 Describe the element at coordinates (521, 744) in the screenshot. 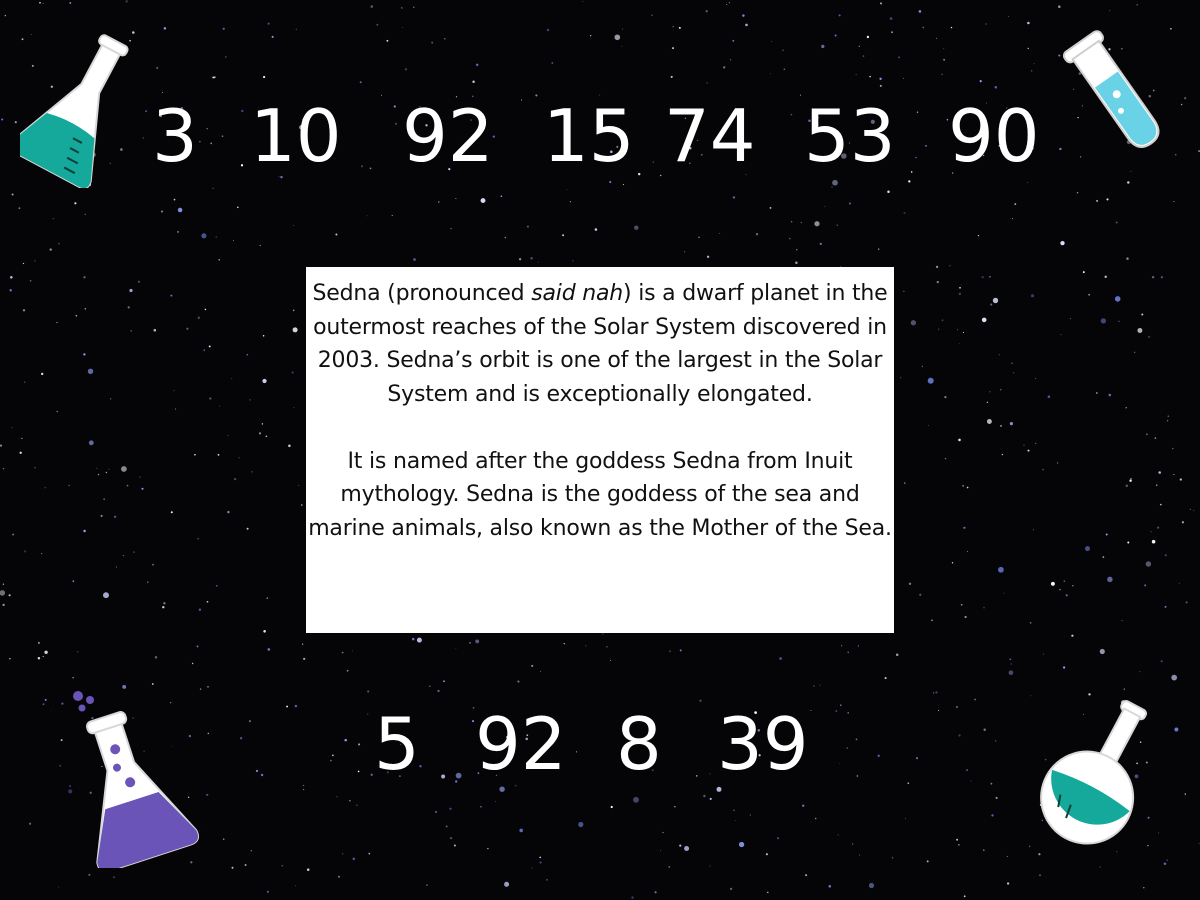

I see `number-item: 92` at that location.